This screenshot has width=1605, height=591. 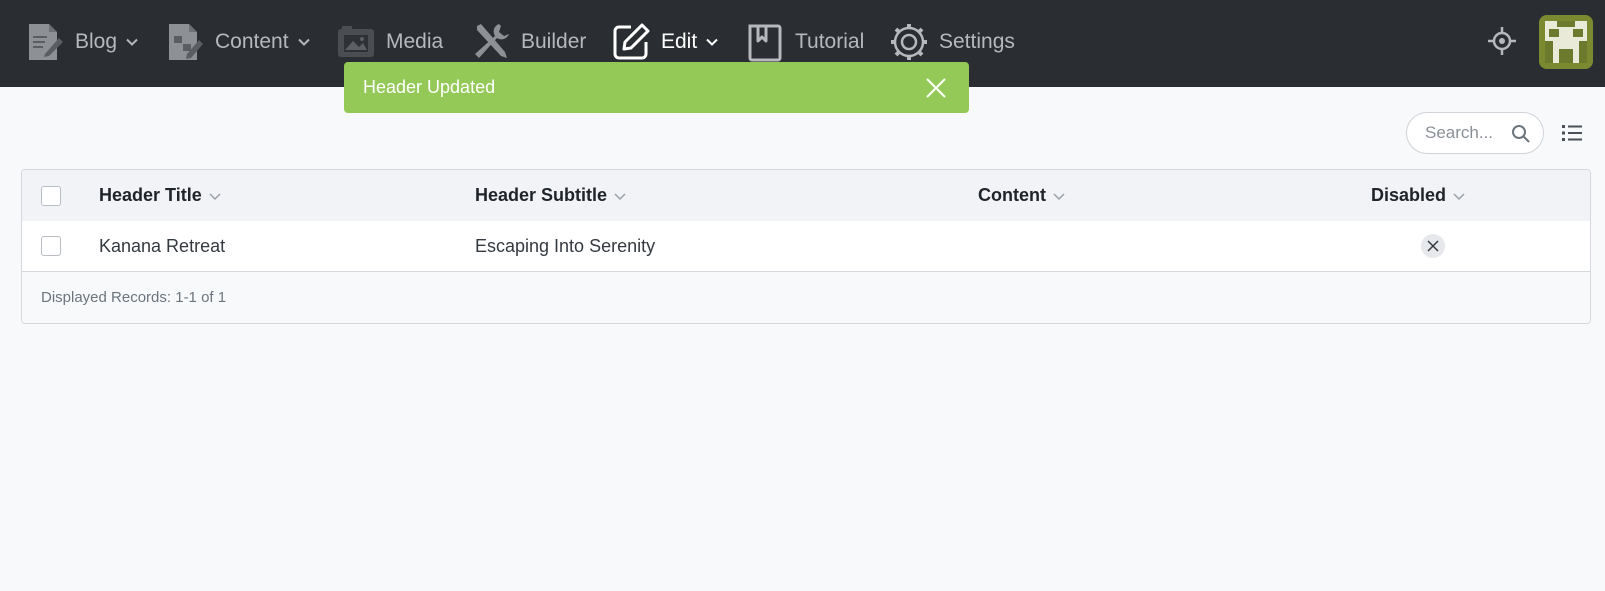 I want to click on nav-item-tutorial: Tutorial, so click(x=804, y=42).